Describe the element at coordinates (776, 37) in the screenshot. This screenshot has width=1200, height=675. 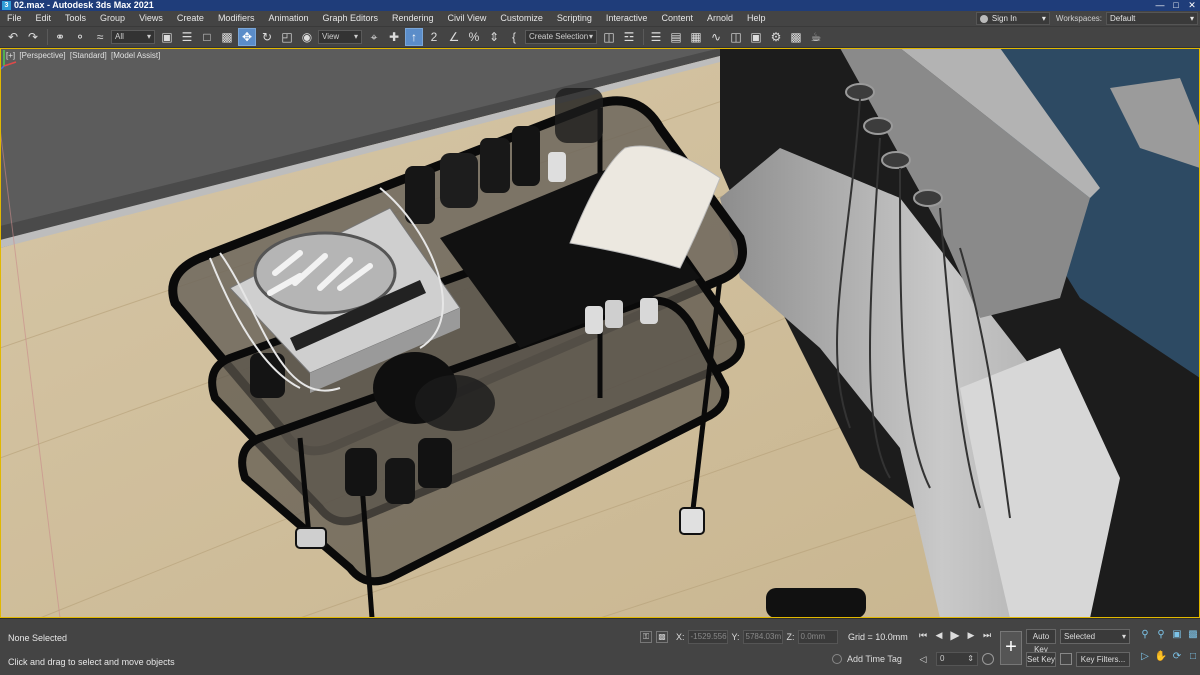
I see `render-setup-icon: ⚙` at that location.